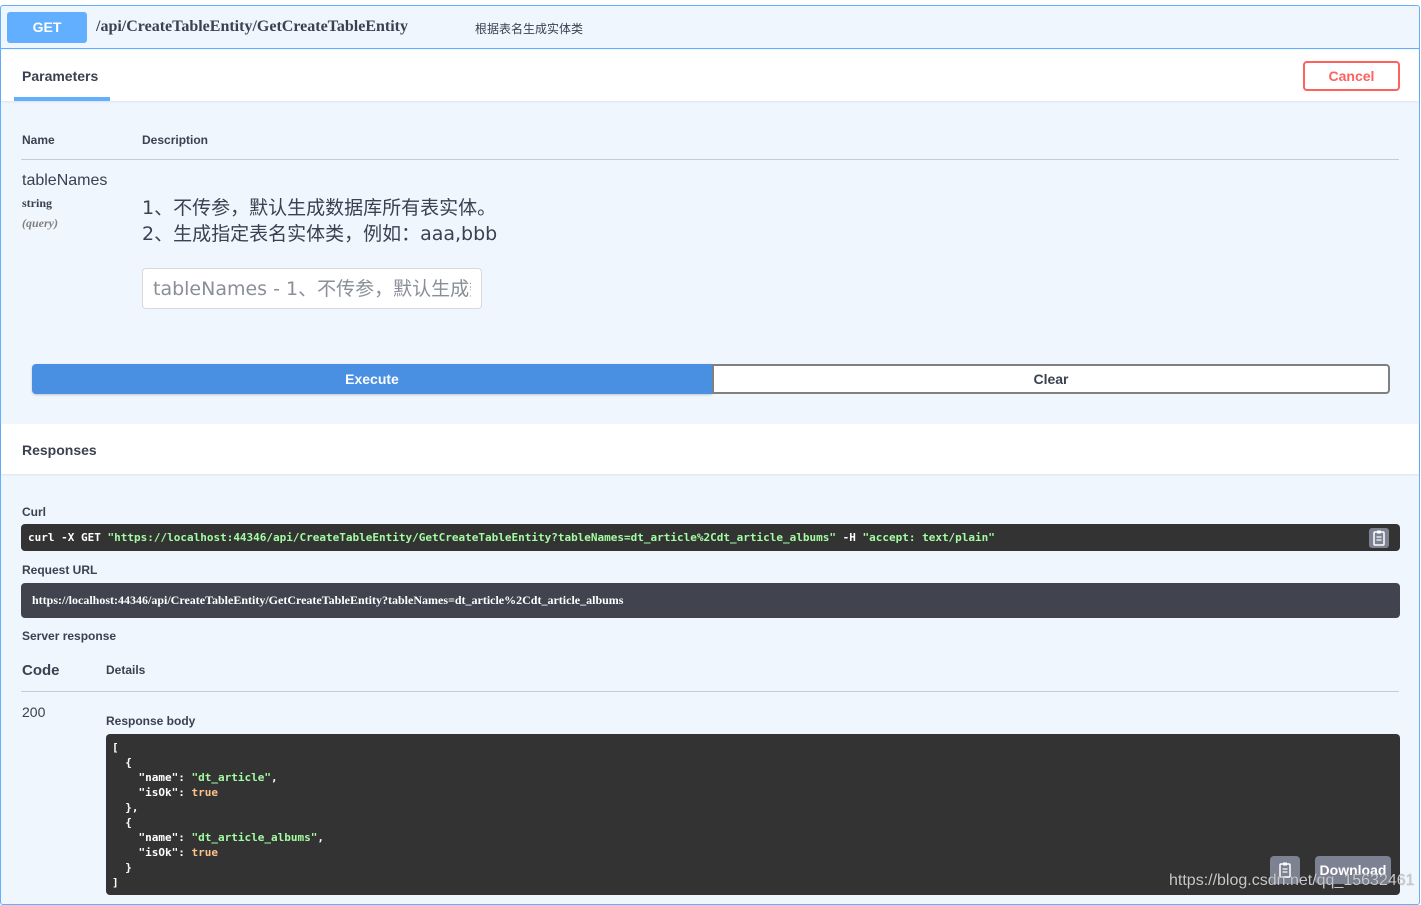 The height and width of the screenshot is (905, 1421). I want to click on curl-prefix: curl -X GET, so click(68, 537).